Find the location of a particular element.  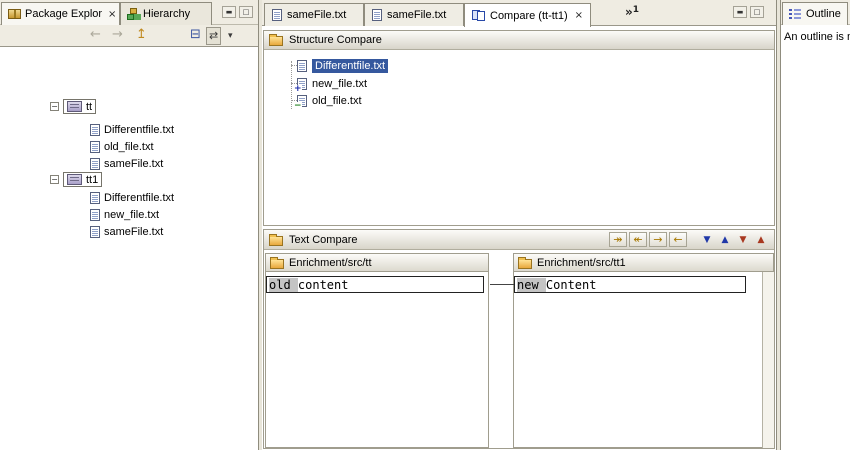

tree-node-focus: tt1 is located at coordinates (83, 179).